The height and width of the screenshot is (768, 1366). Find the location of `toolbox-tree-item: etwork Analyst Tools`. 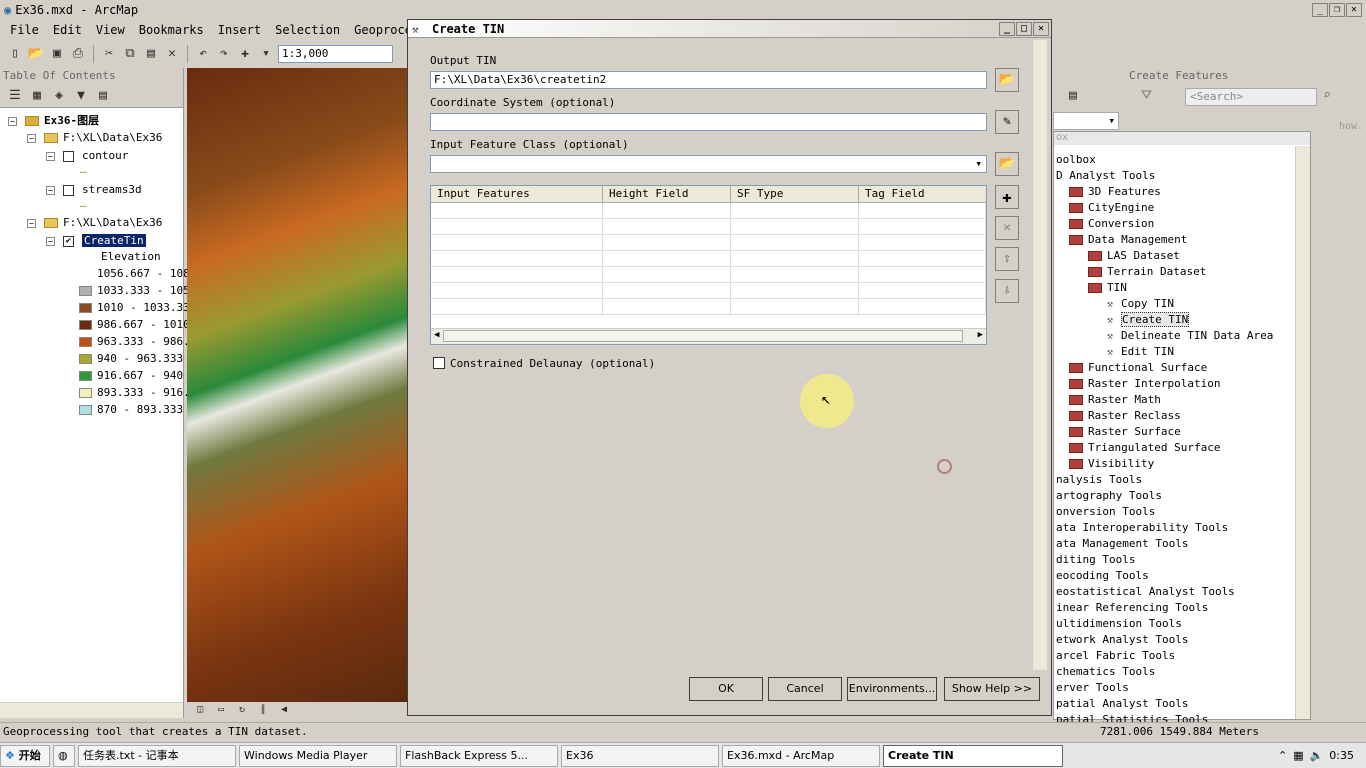

toolbox-tree-item: etwork Analyst Tools is located at coordinates (1122, 640).